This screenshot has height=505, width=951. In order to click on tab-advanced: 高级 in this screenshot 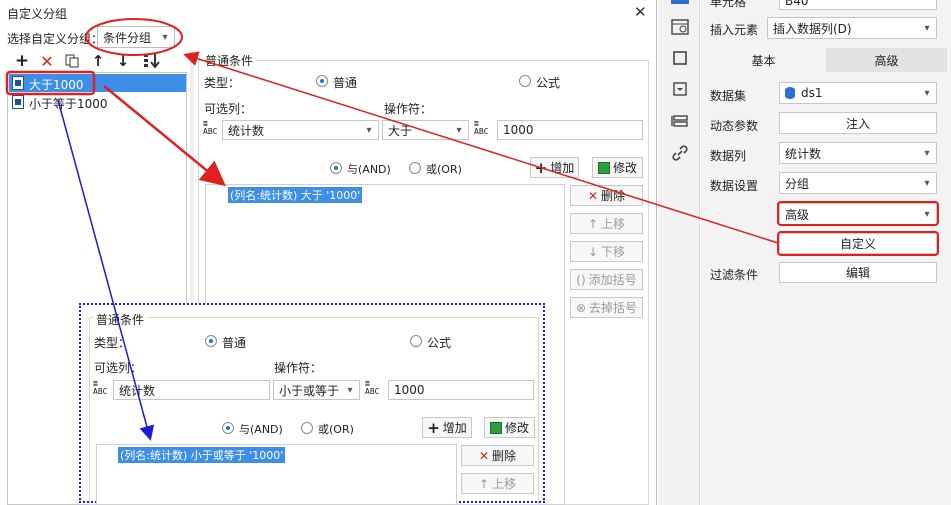, I will do `click(886, 60)`.